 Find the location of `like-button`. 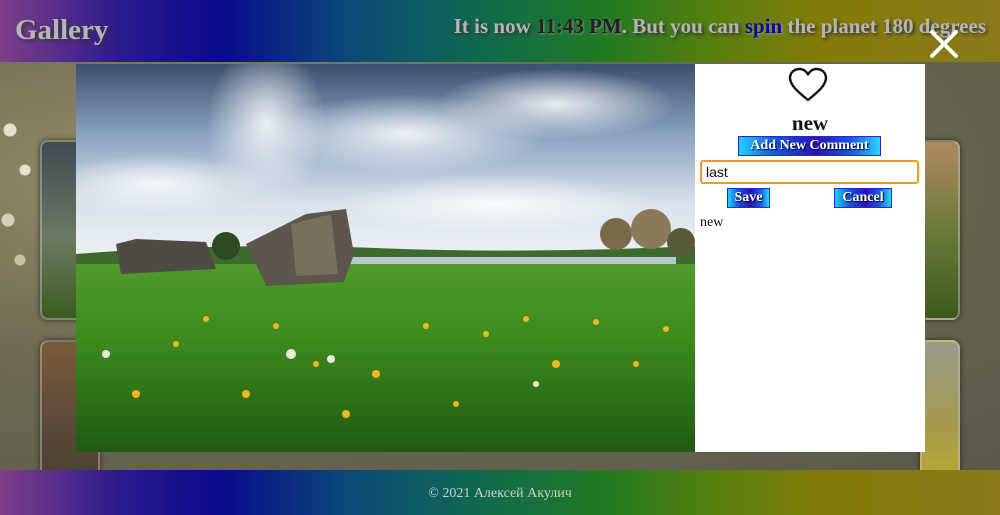

like-button is located at coordinates (808, 85).